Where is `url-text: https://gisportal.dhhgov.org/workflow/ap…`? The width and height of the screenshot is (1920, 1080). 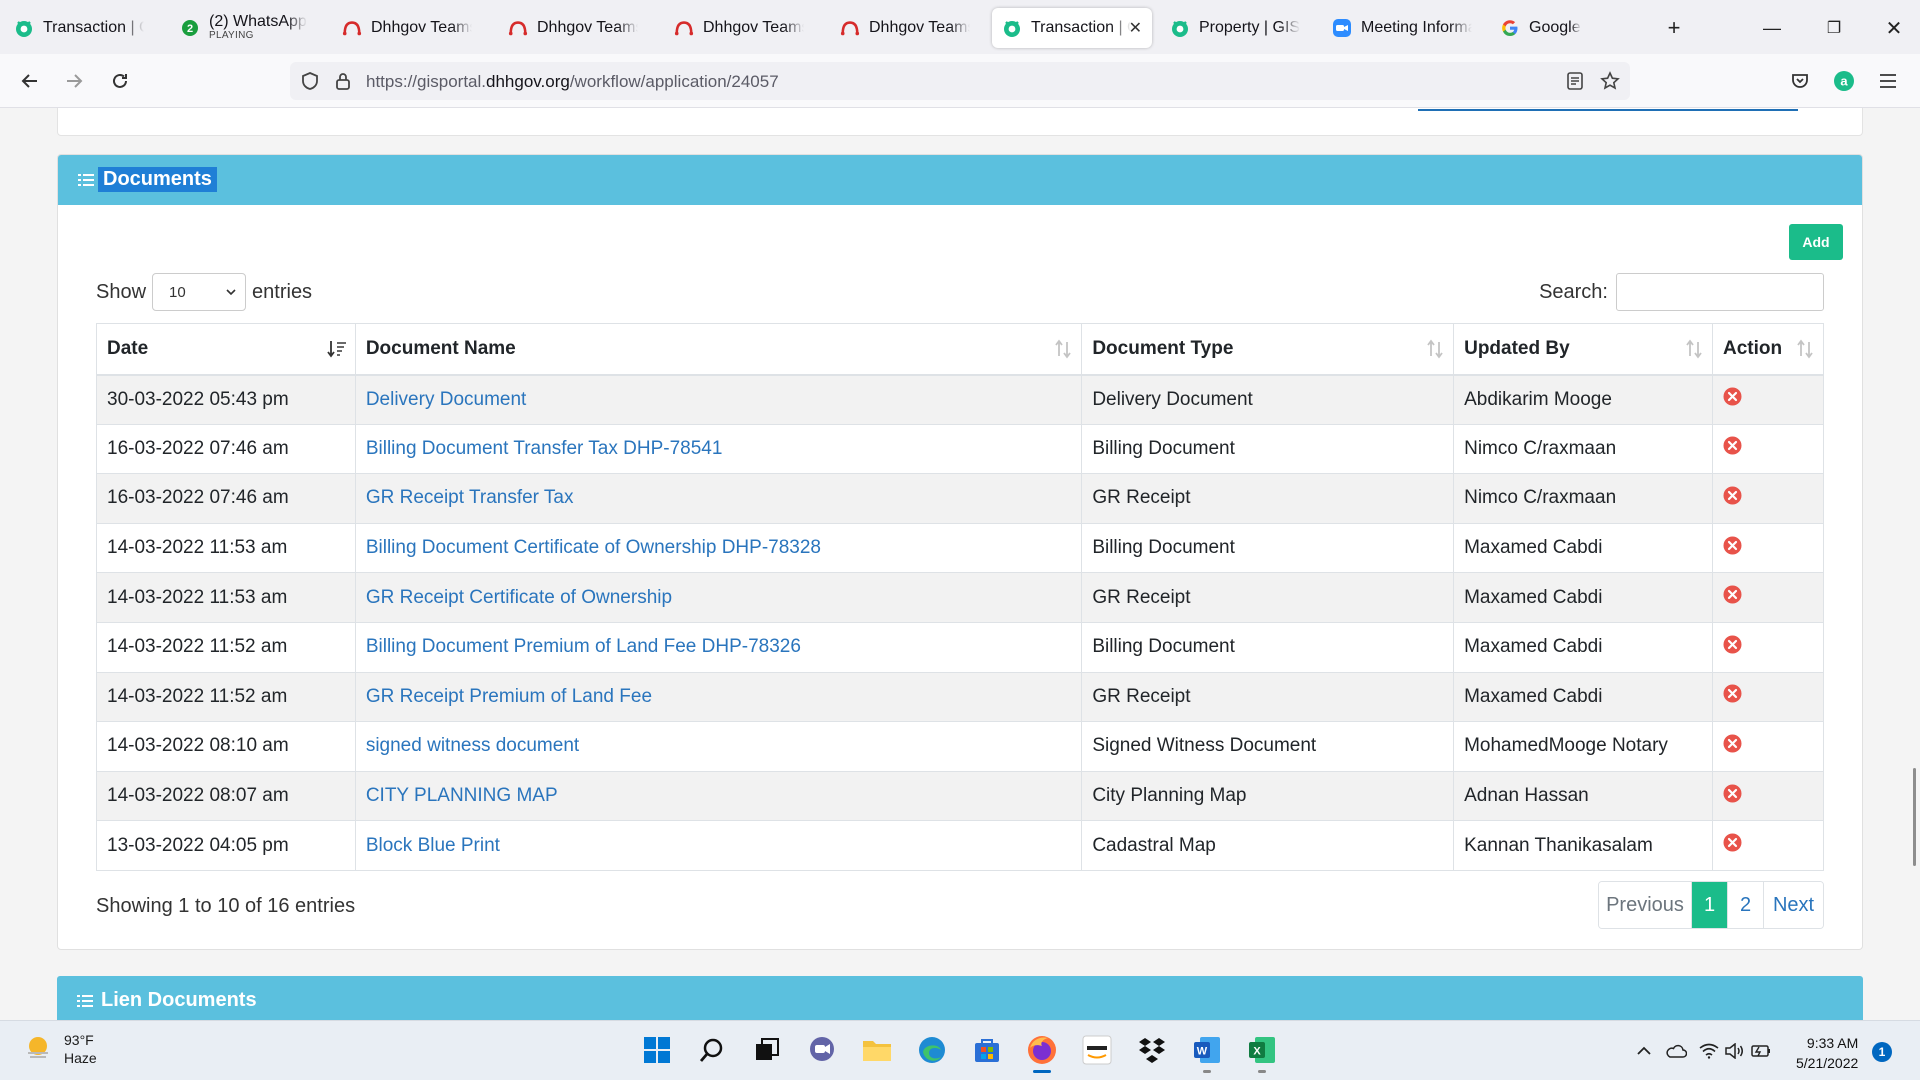 url-text: https://gisportal.dhhgov.org/workflow/ap… is located at coordinates (572, 82).